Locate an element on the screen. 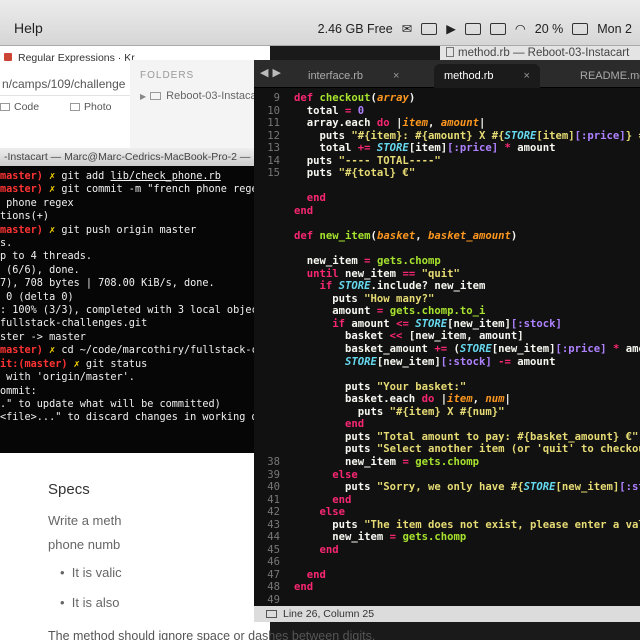 The image size is (640, 640). code-line: 49 is located at coordinates (274, 600).